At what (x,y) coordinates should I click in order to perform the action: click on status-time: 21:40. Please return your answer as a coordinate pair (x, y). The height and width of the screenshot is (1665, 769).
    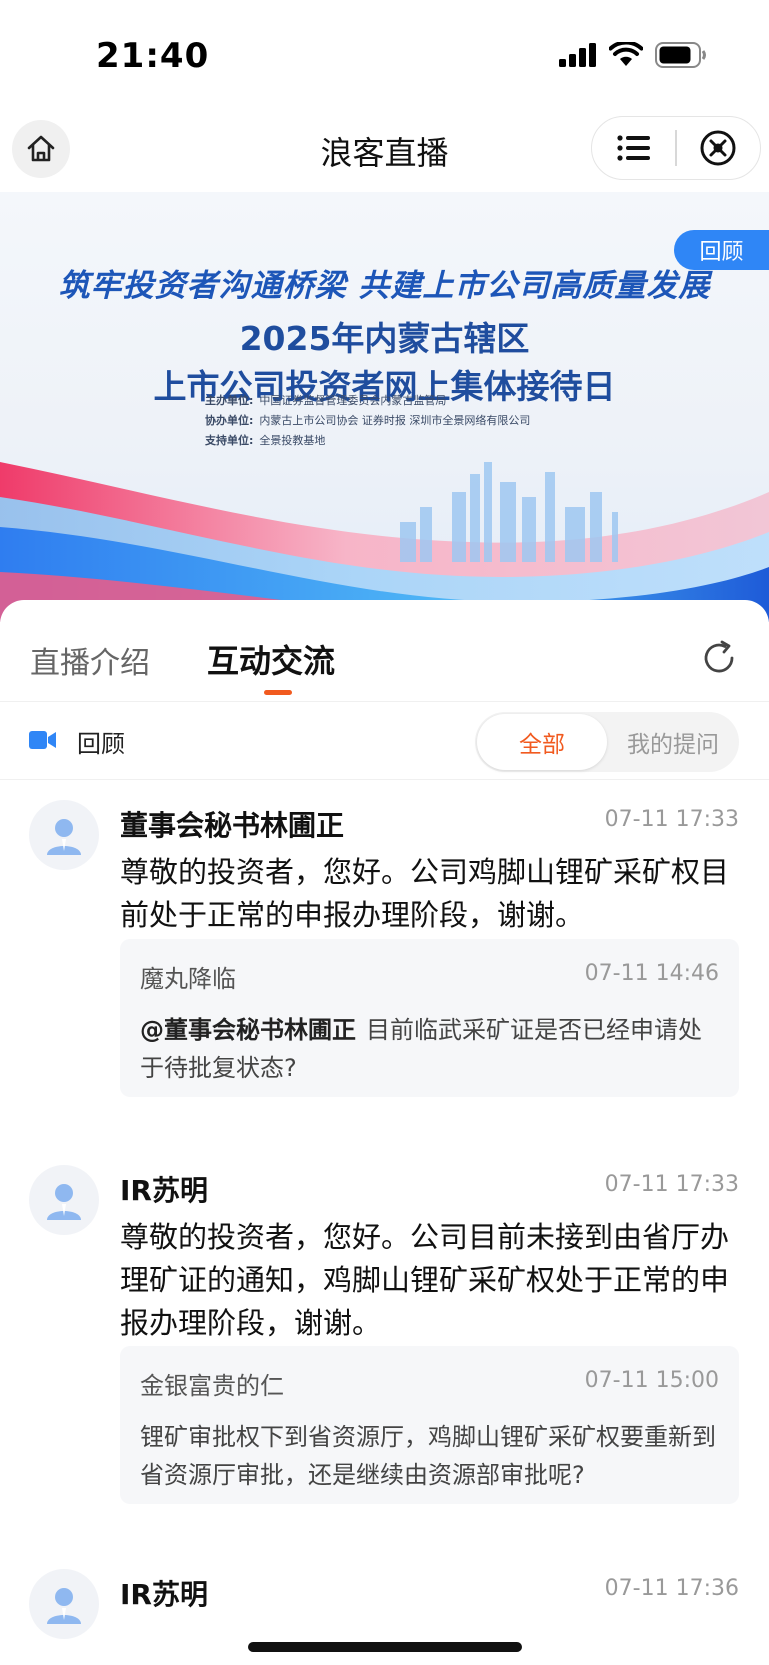
    Looking at the image, I should click on (153, 56).